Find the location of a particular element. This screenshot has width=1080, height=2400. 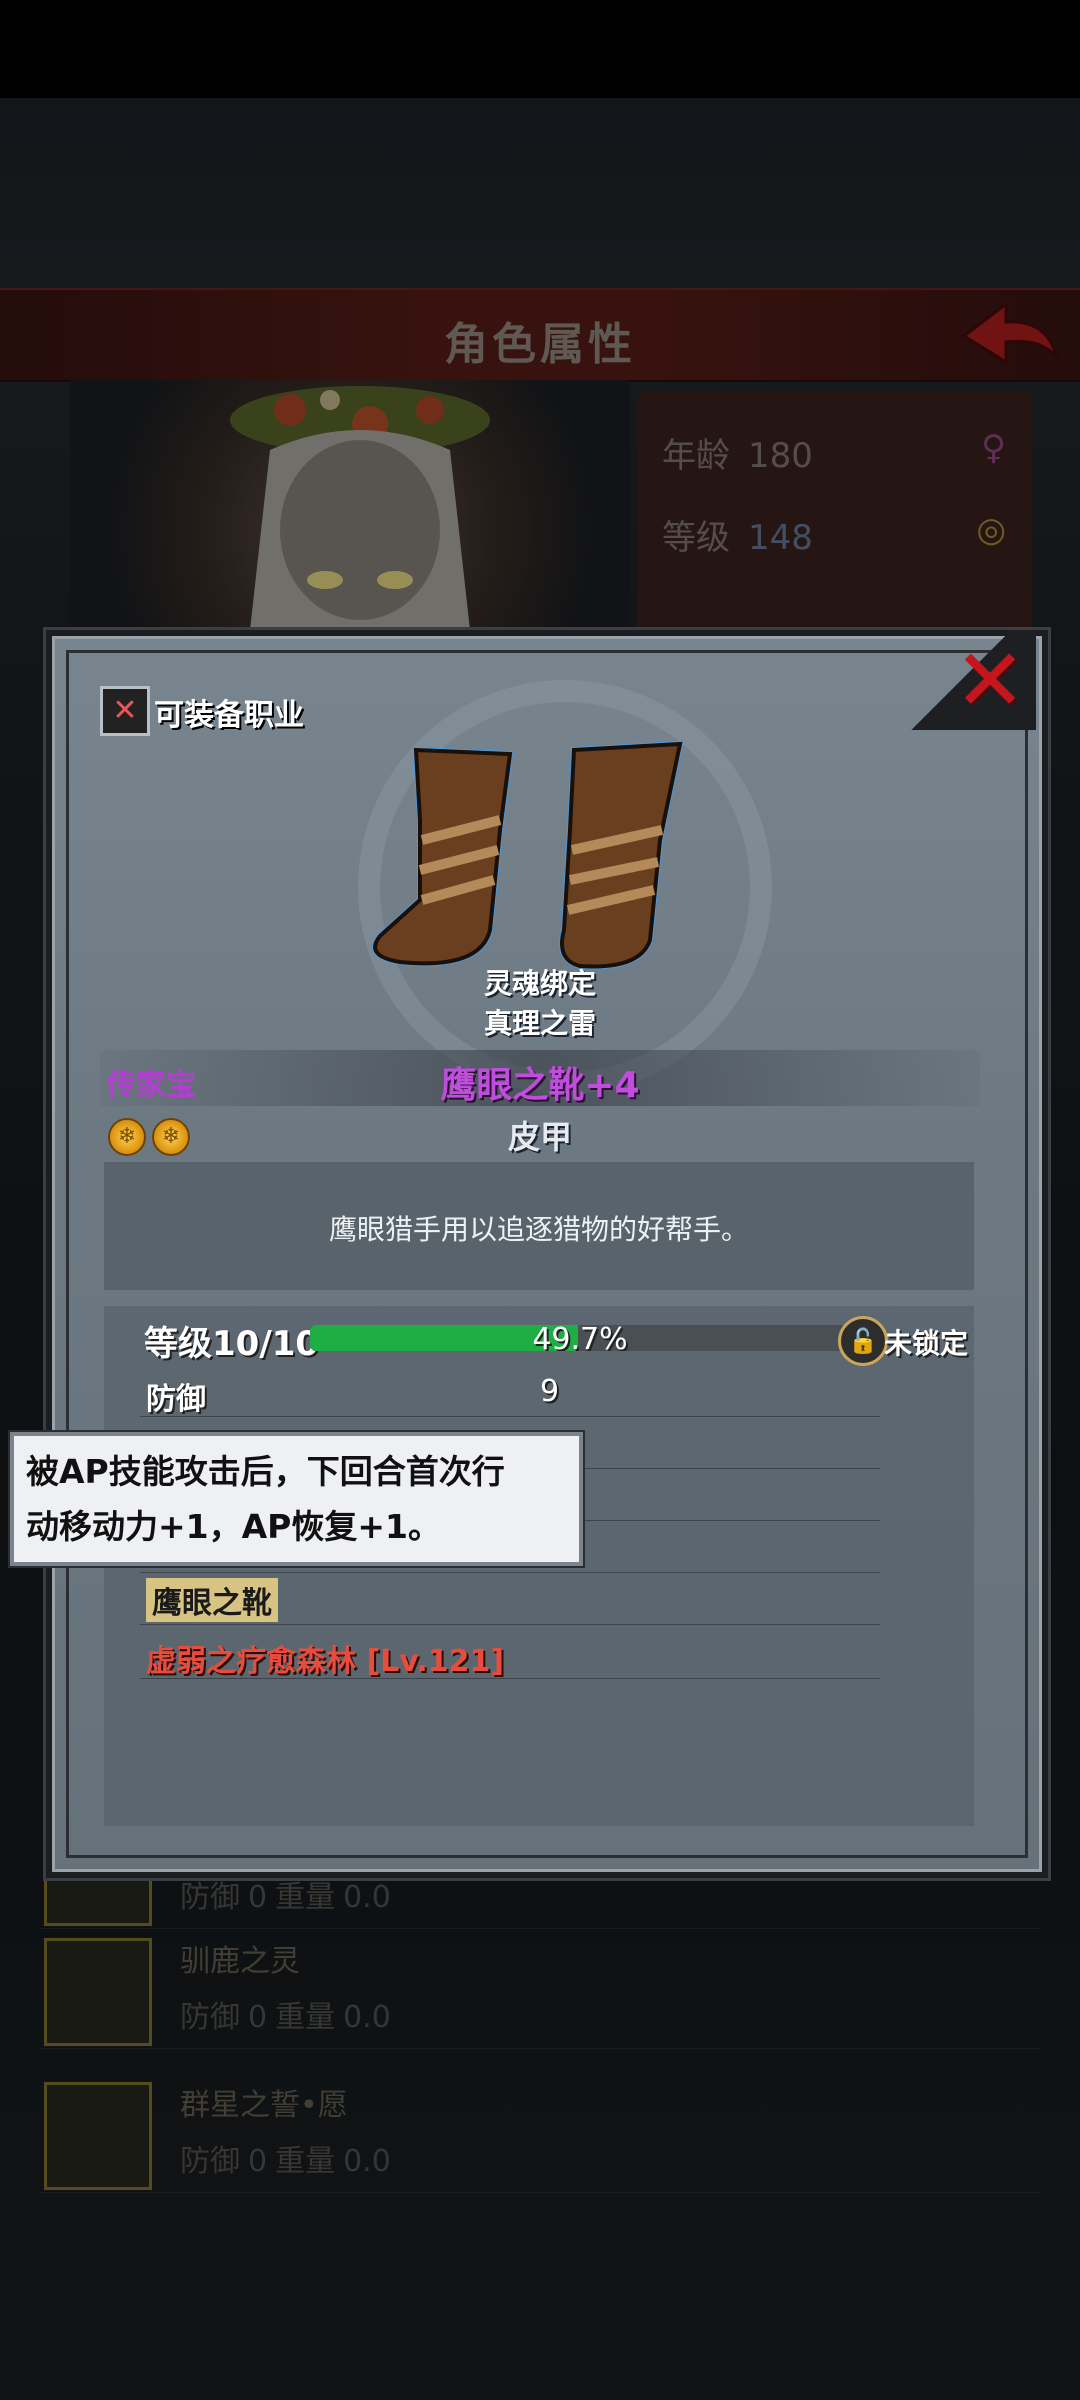

item-title: 鹰眼之靴+4 is located at coordinates (540, 1085).